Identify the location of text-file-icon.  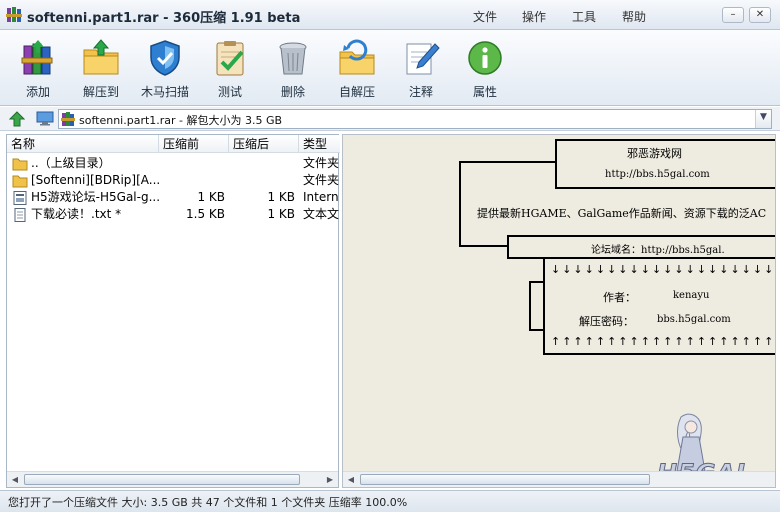
(20, 215).